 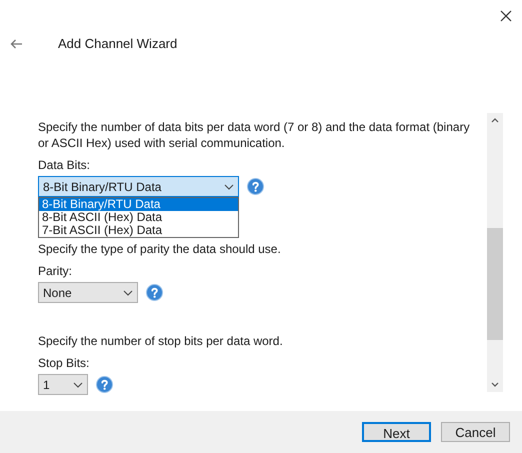 I want to click on dropdown-option: 8-Bit Binary/RTU Data, so click(x=138, y=204).